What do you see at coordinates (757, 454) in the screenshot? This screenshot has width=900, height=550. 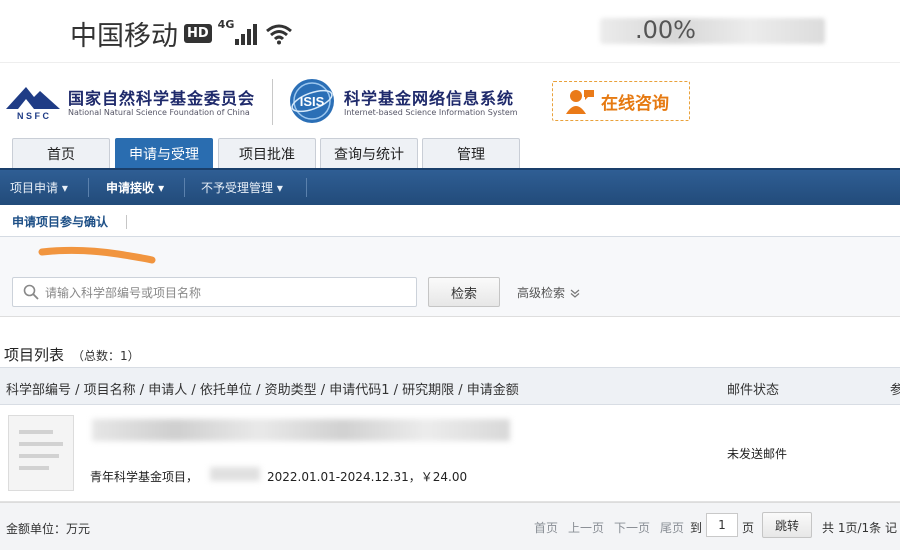 I see `row-mail-status: 未发送邮件` at bounding box center [757, 454].